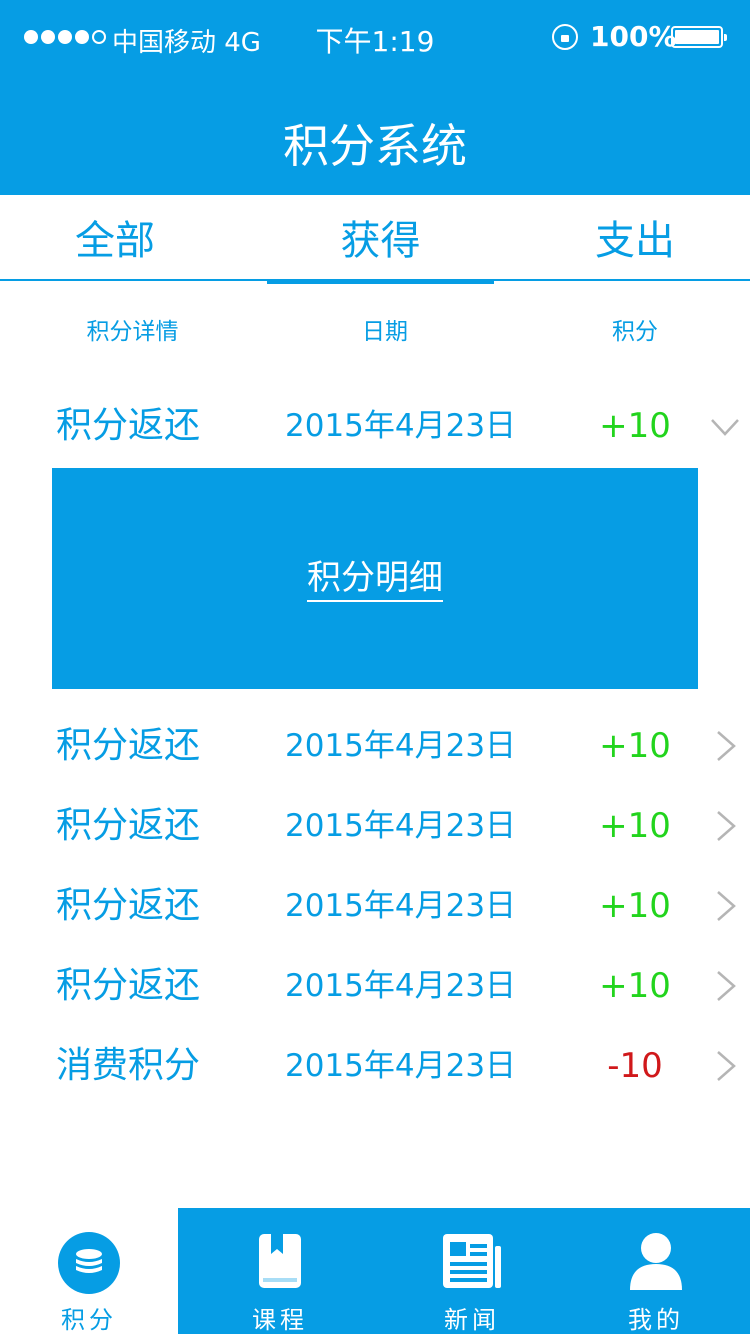 The height and width of the screenshot is (1334, 750). Describe the element at coordinates (635, 1066) in the screenshot. I see `row-points: -10` at that location.